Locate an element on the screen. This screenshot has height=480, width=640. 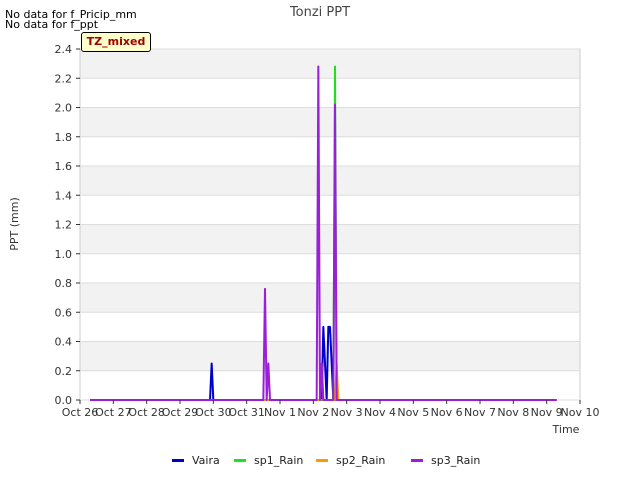
x-tick-label: Oct 26 is located at coordinates (80, 412).